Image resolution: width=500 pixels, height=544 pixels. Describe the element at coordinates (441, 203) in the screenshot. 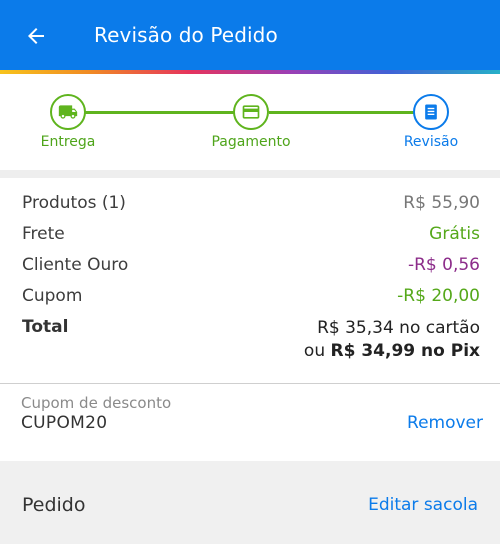

I see `products-value: R$ 55,90` at that location.